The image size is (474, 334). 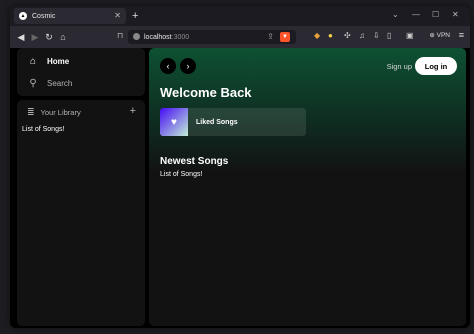 What do you see at coordinates (31, 112) in the screenshot?
I see `library-icon: ≣` at bounding box center [31, 112].